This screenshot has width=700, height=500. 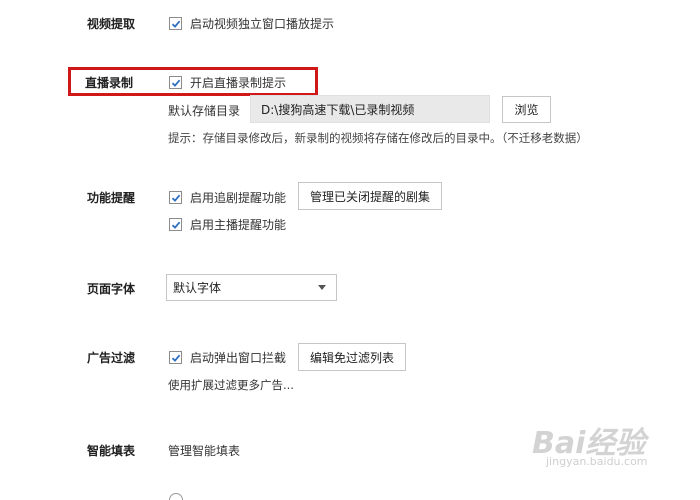 What do you see at coordinates (204, 450) in the screenshot?
I see `manage-autofill-link: 管理智能填表` at bounding box center [204, 450].